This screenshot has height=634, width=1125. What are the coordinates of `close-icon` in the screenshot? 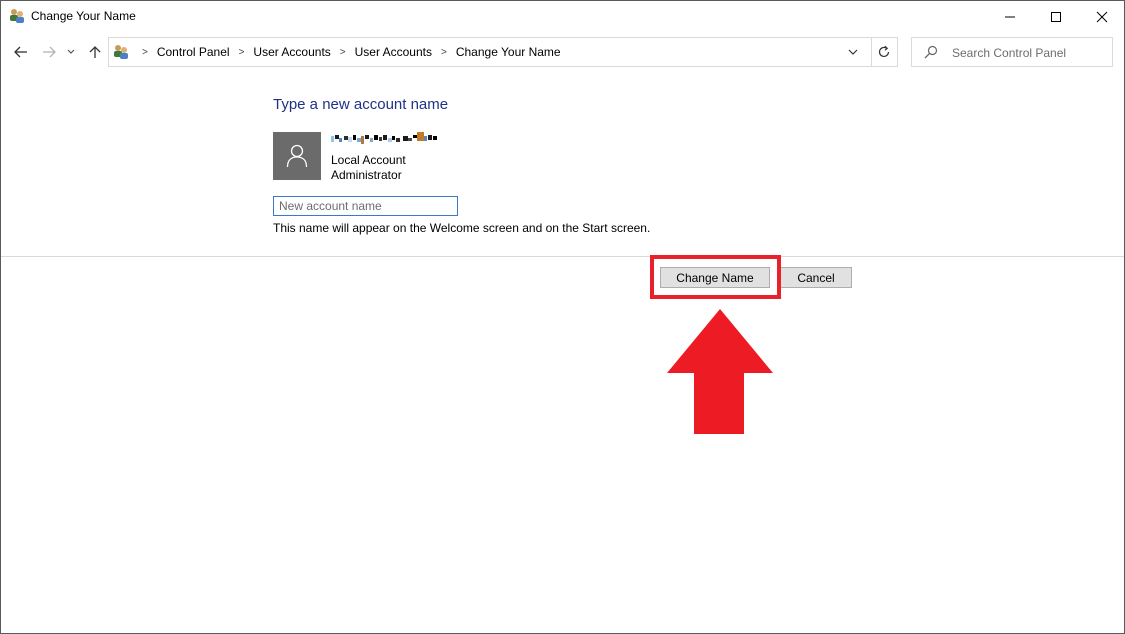 It's located at (1102, 16).